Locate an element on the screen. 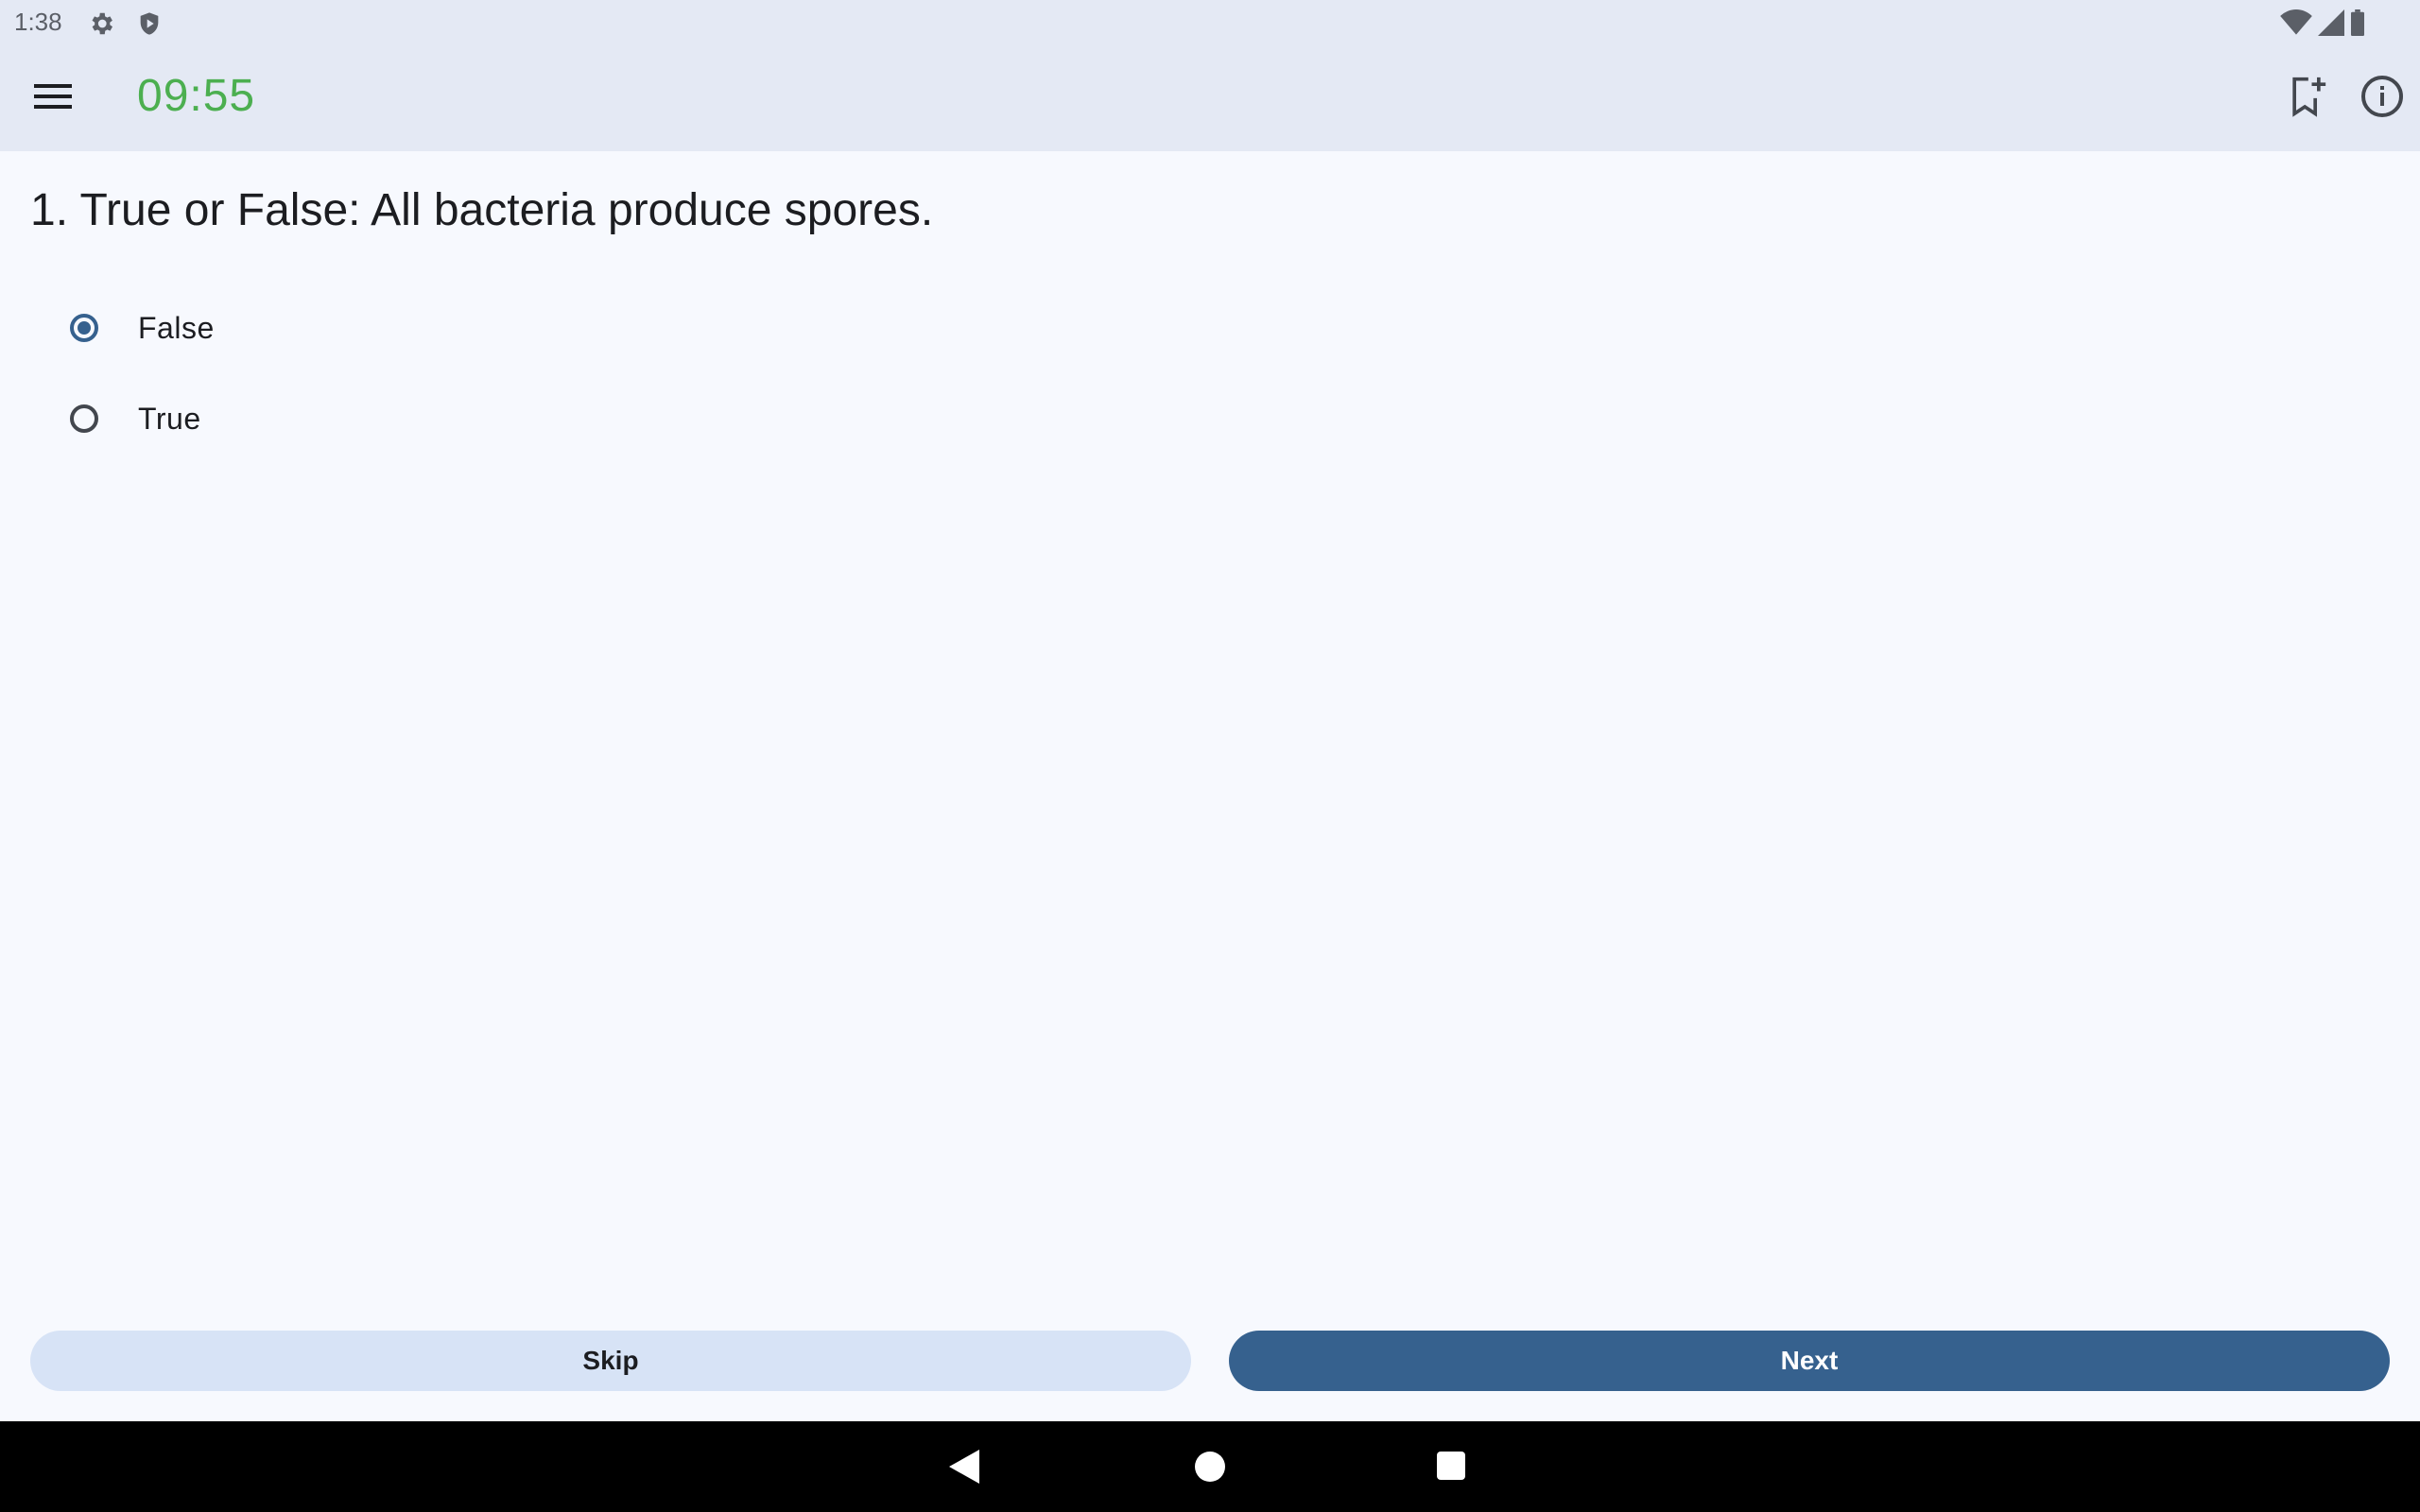 Image resolution: width=2420 pixels, height=1512 pixels. next-button: Next is located at coordinates (1809, 1361).